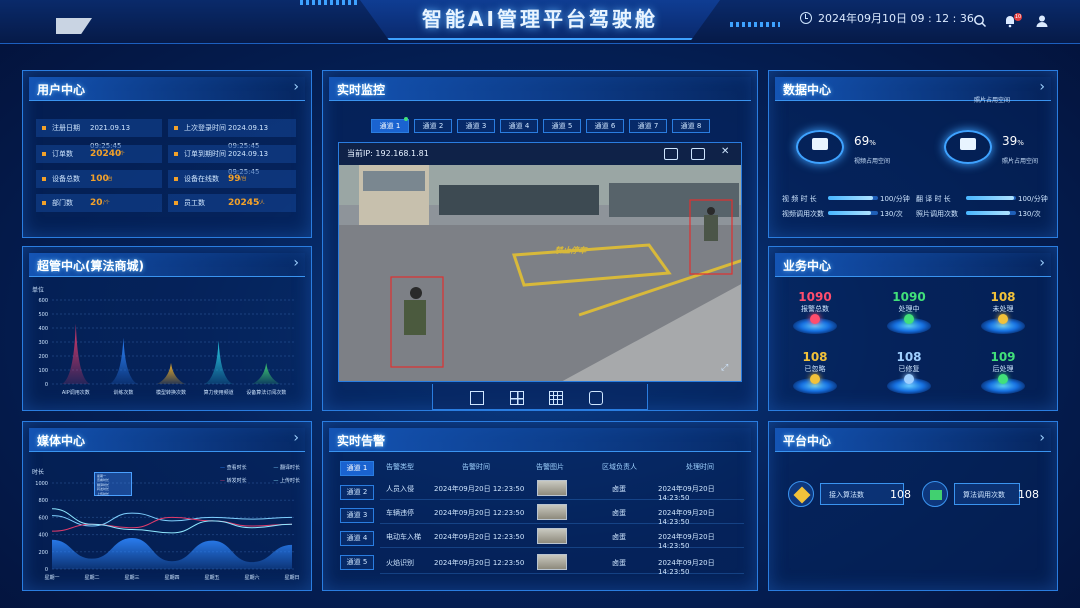 The image size is (1080, 608). I want to click on stat-value: 130/次, so click(1029, 214).